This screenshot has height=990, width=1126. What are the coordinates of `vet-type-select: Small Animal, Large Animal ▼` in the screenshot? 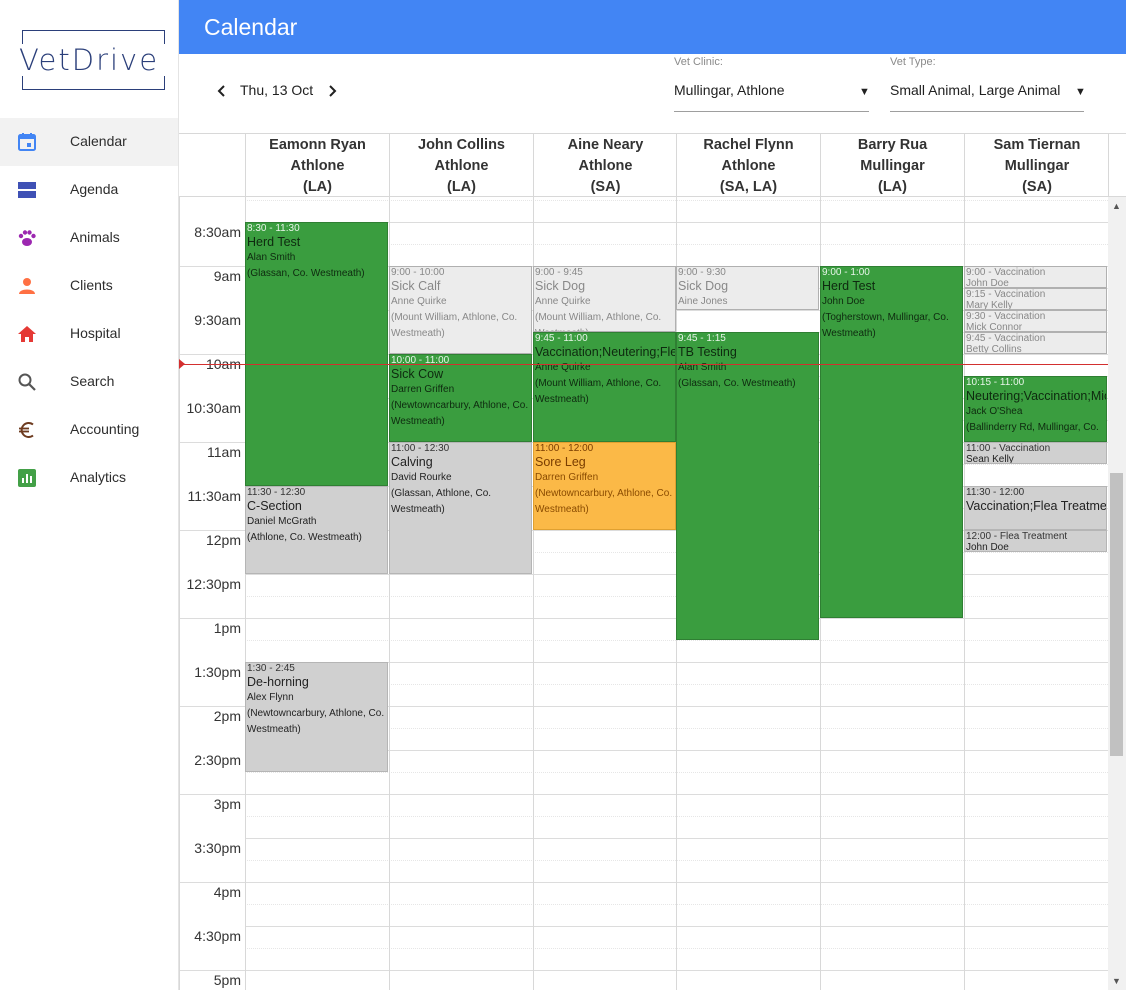 It's located at (988, 92).